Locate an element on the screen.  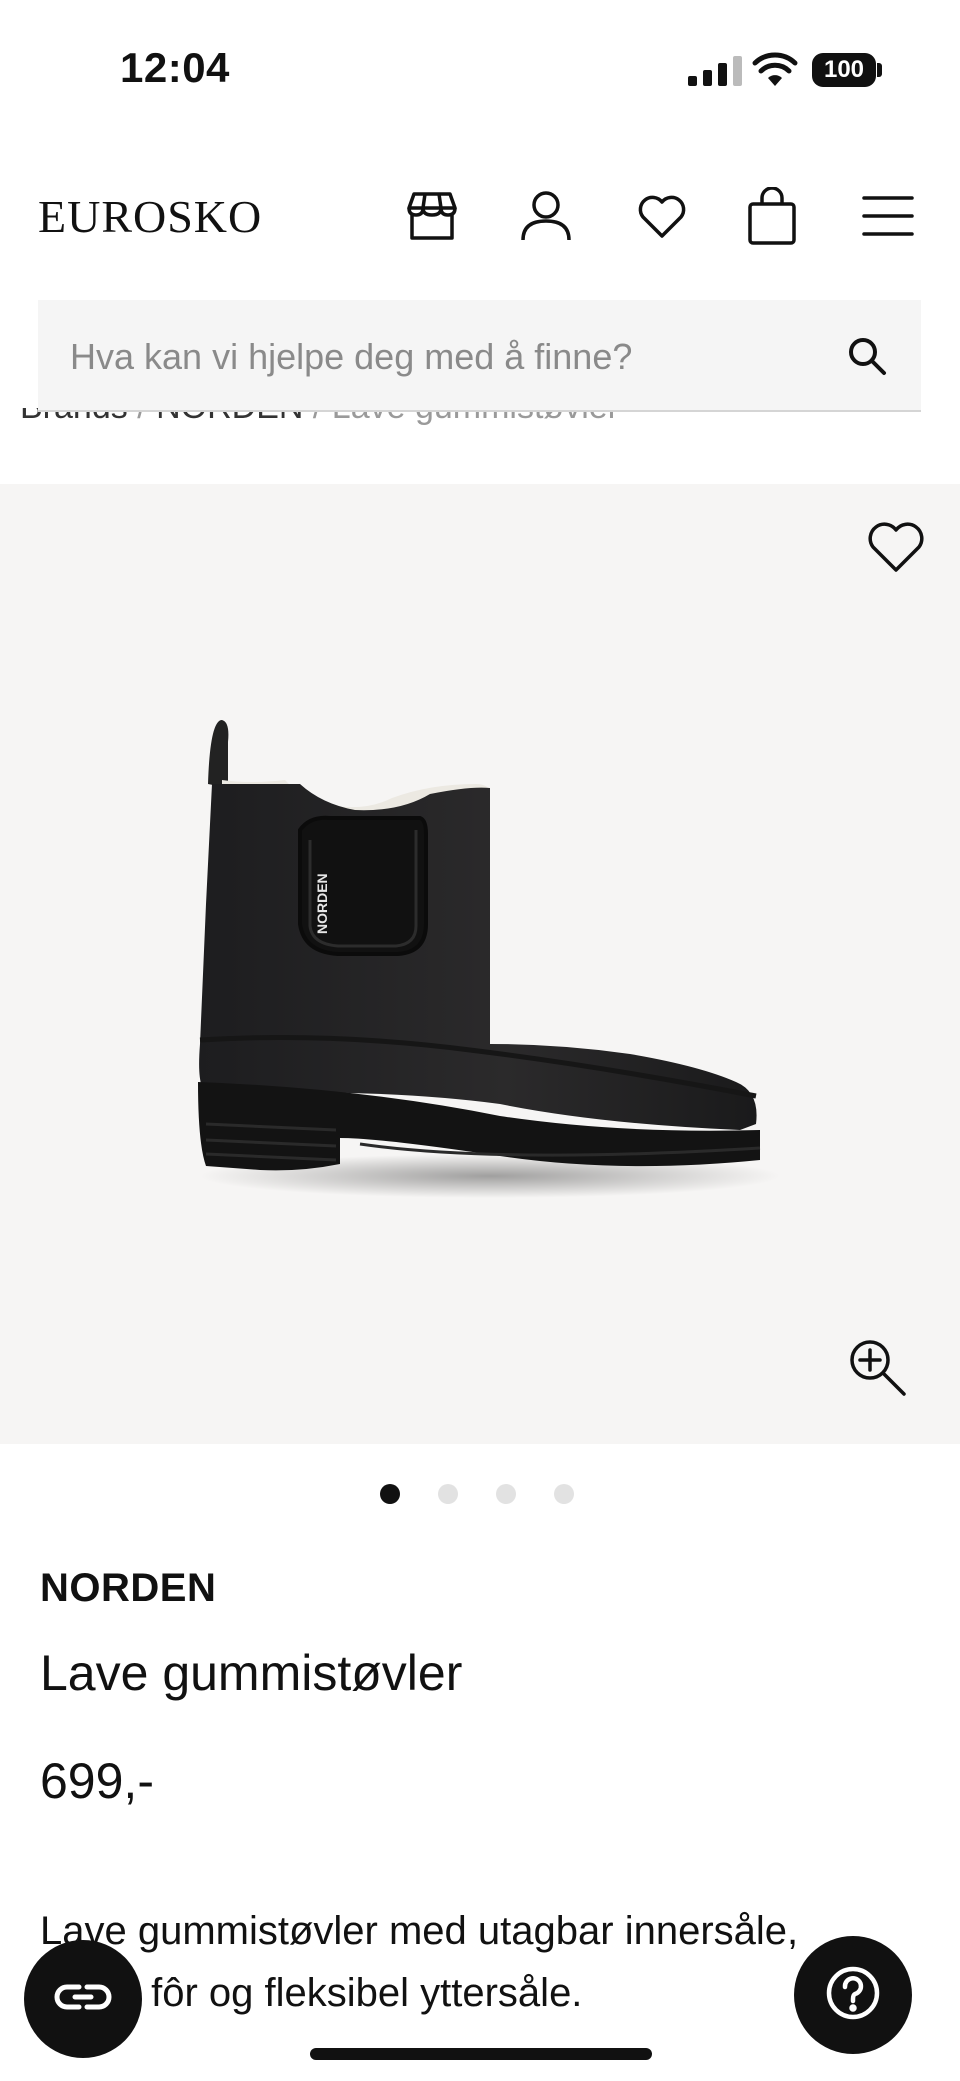
battery-indicator: 100 is located at coordinates (844, 70).